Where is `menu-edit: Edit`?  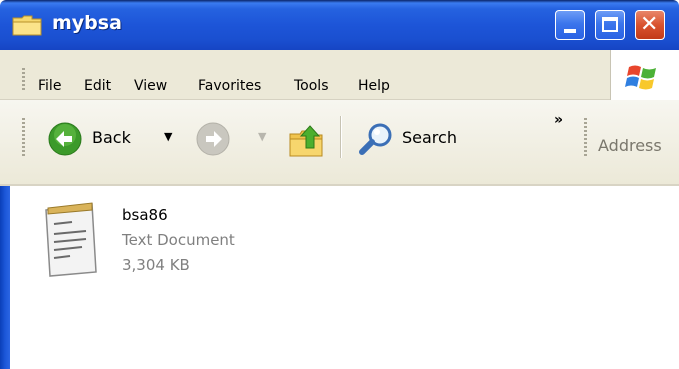
menu-edit: Edit is located at coordinates (97, 86).